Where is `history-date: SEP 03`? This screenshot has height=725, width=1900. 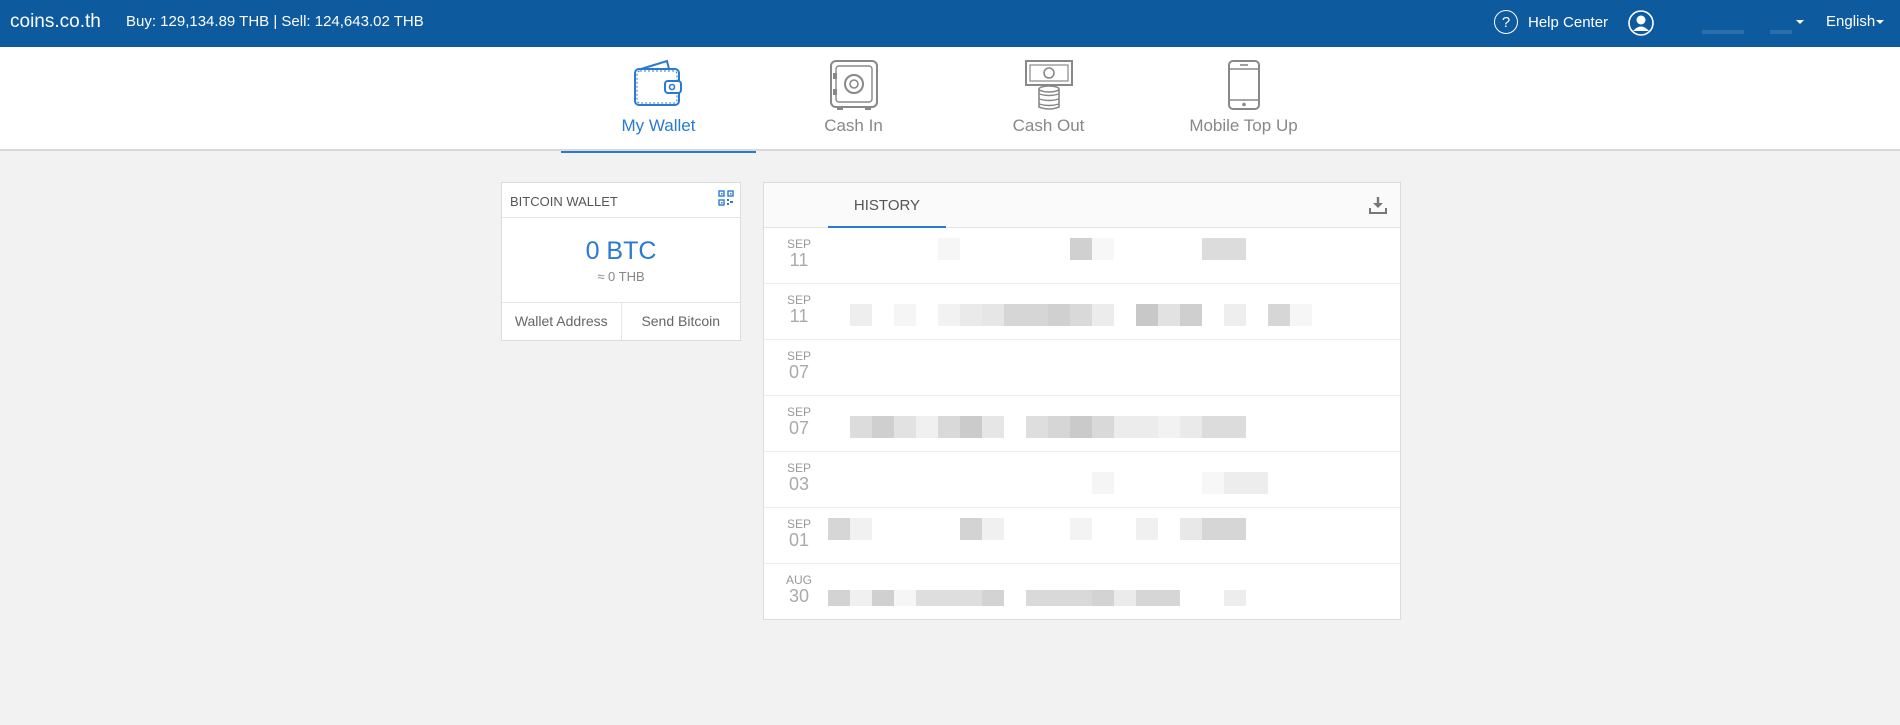
history-date: SEP 03 is located at coordinates (799, 478).